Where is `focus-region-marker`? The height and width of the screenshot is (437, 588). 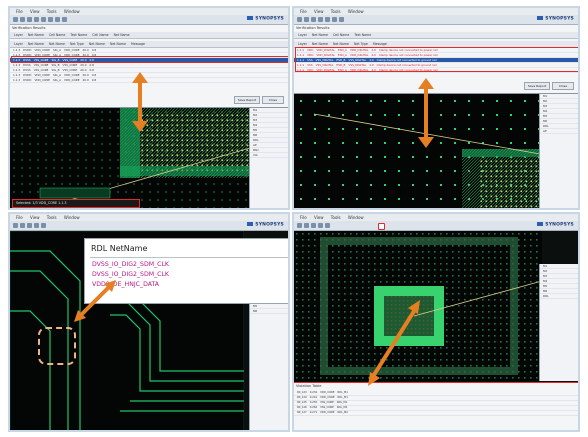 focus-region-marker is located at coordinates (57, 346).